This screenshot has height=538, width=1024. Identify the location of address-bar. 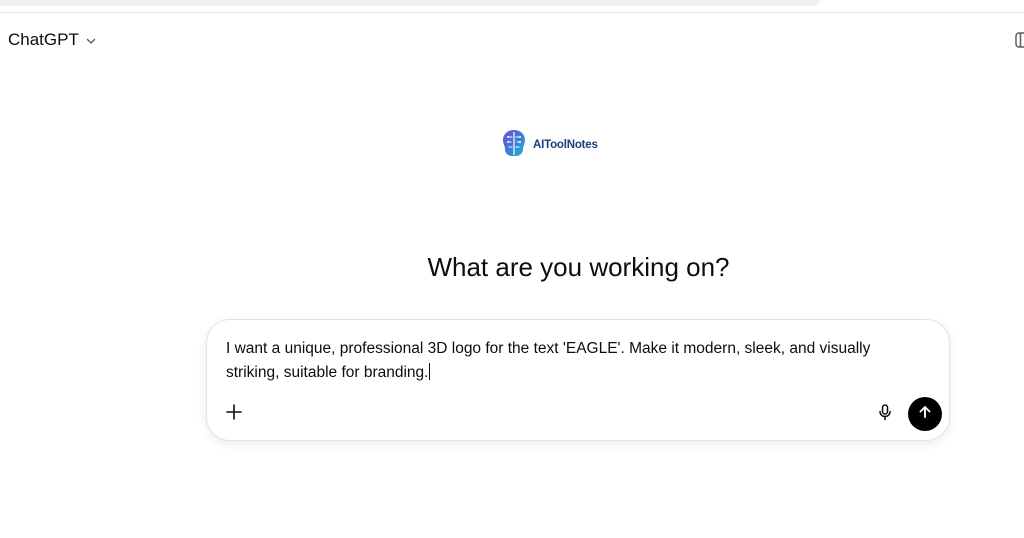
(410, 3).